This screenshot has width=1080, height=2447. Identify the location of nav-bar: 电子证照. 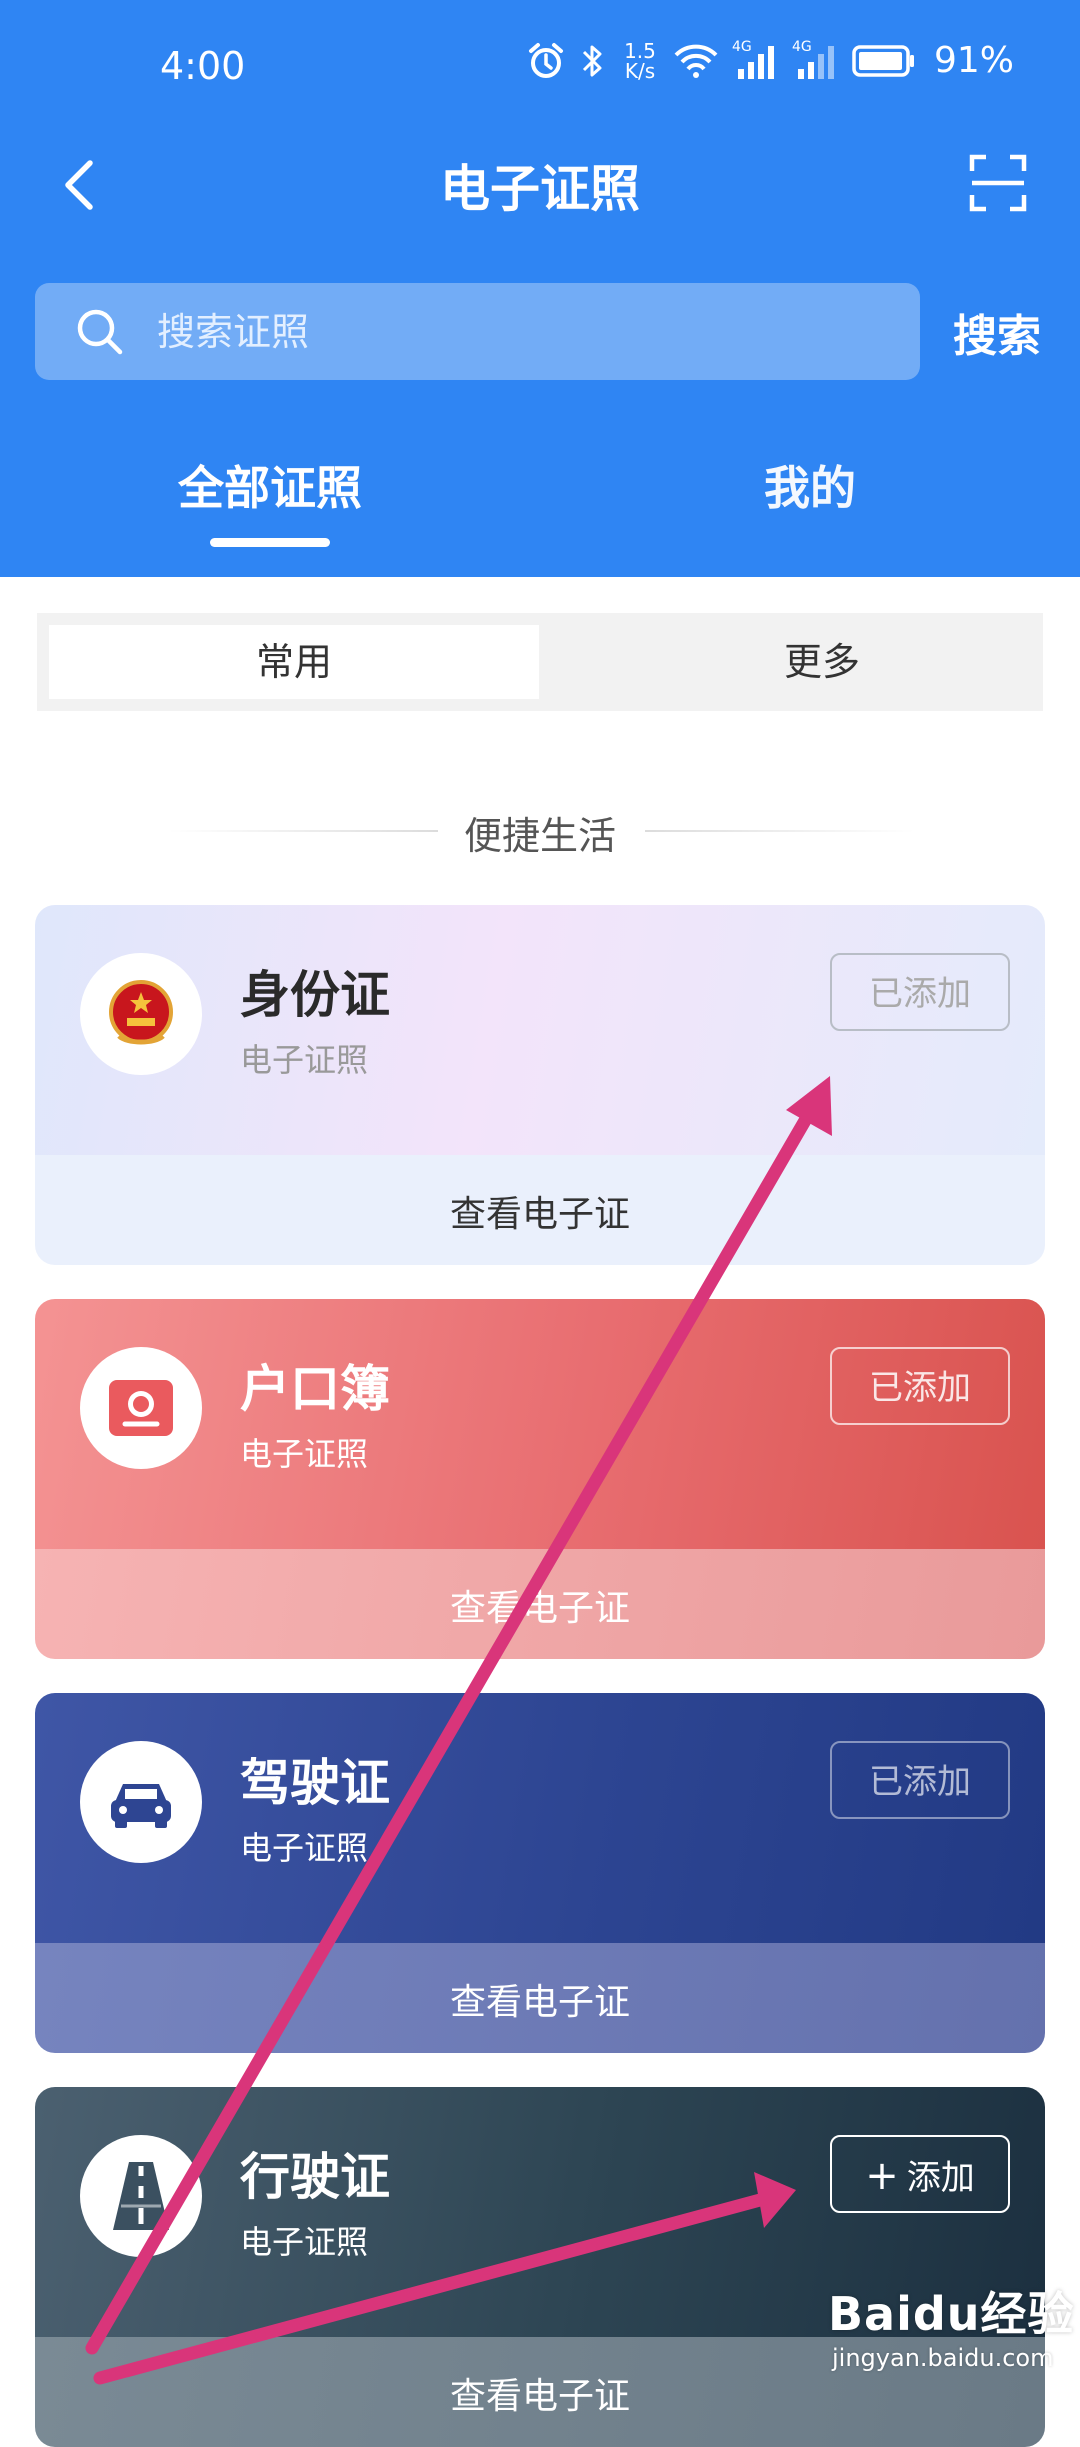
(540, 190).